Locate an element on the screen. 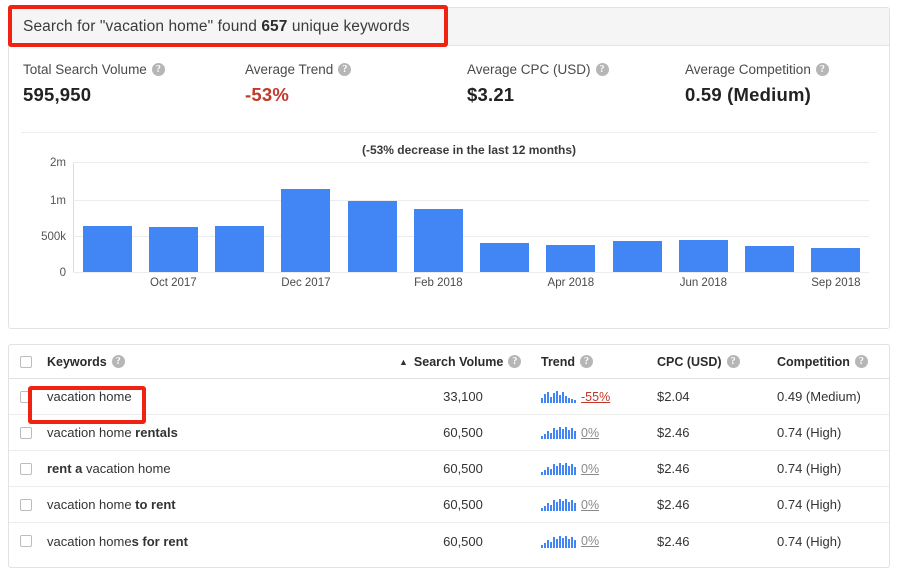 The height and width of the screenshot is (573, 898). cell-keyword: vacation home rentals is located at coordinates (214, 432).